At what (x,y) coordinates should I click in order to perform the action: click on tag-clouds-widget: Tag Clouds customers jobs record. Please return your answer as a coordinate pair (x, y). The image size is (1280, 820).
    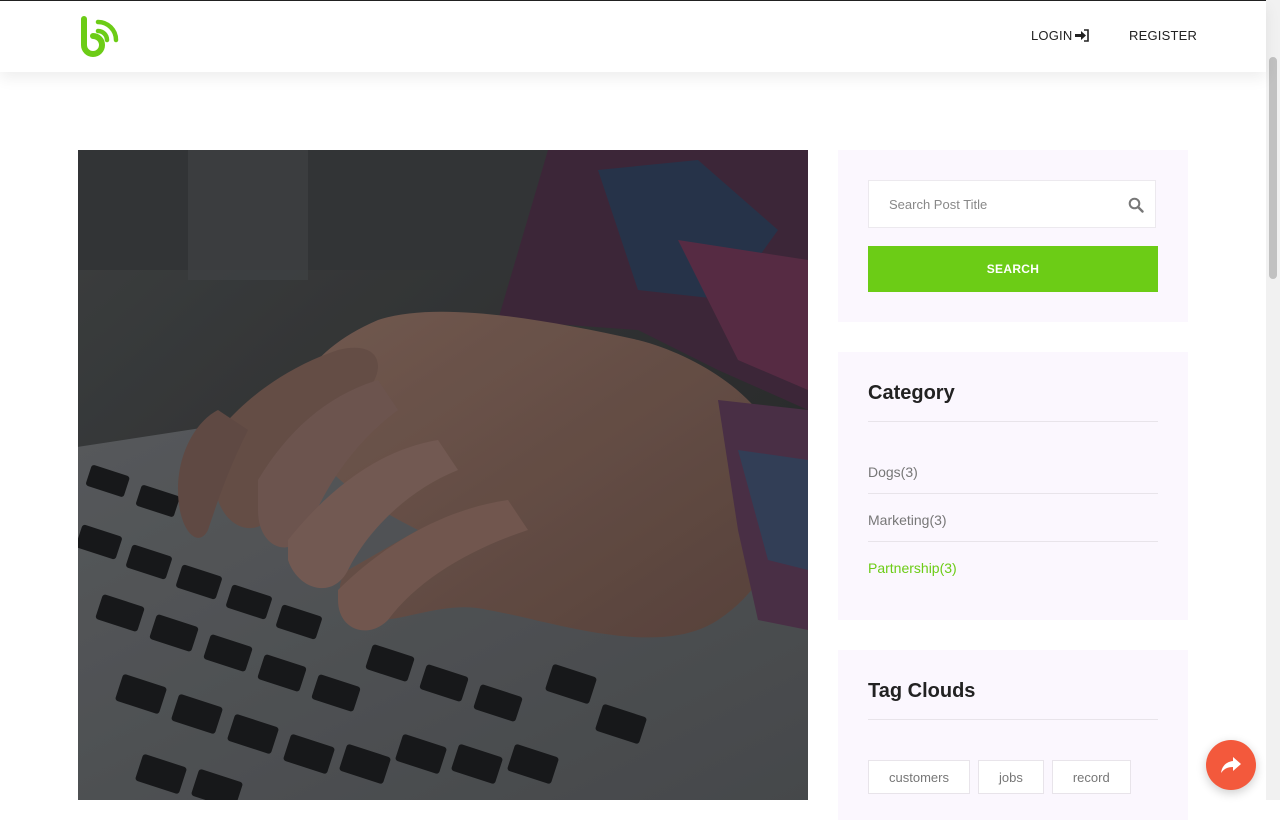
    Looking at the image, I should click on (1013, 735).